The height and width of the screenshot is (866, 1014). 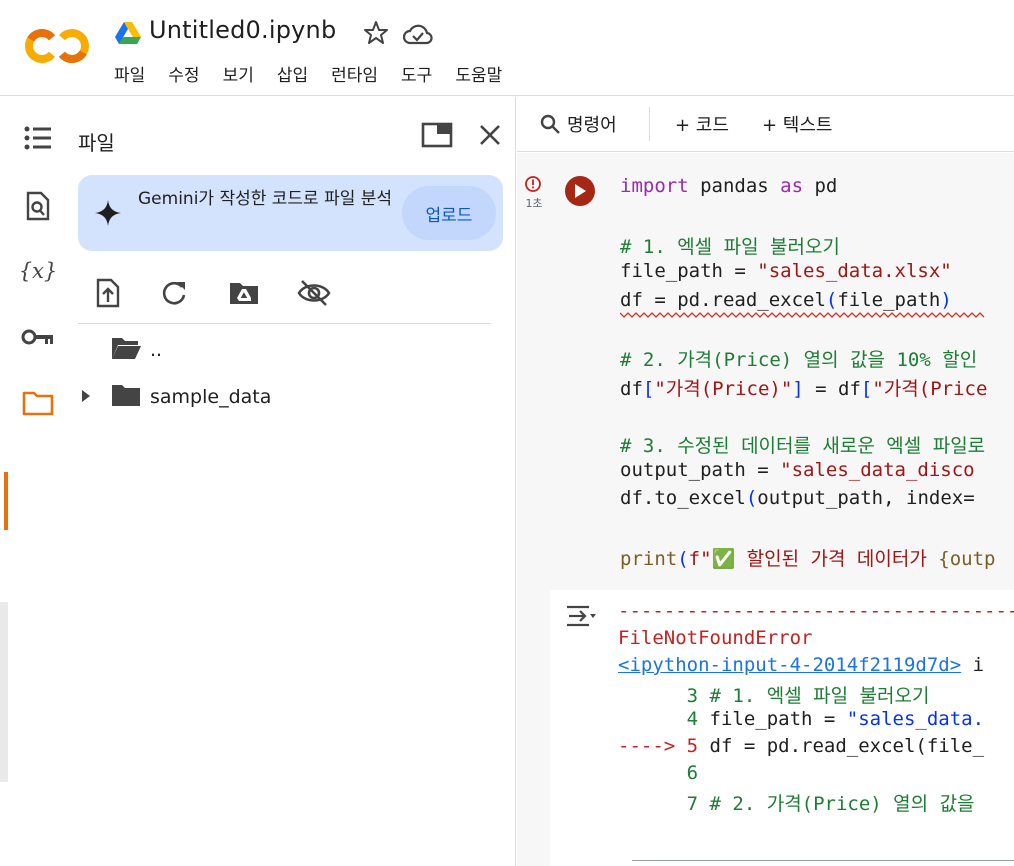 What do you see at coordinates (129, 73) in the screenshot?
I see `menu-file: 파일` at bounding box center [129, 73].